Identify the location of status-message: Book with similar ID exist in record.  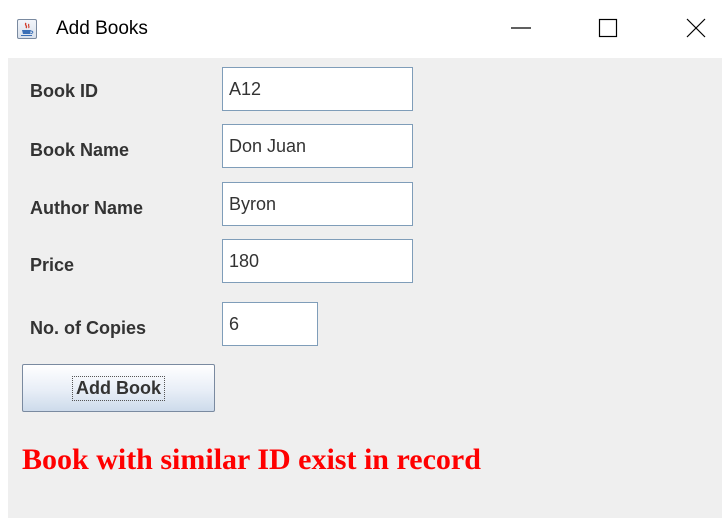
(251, 459).